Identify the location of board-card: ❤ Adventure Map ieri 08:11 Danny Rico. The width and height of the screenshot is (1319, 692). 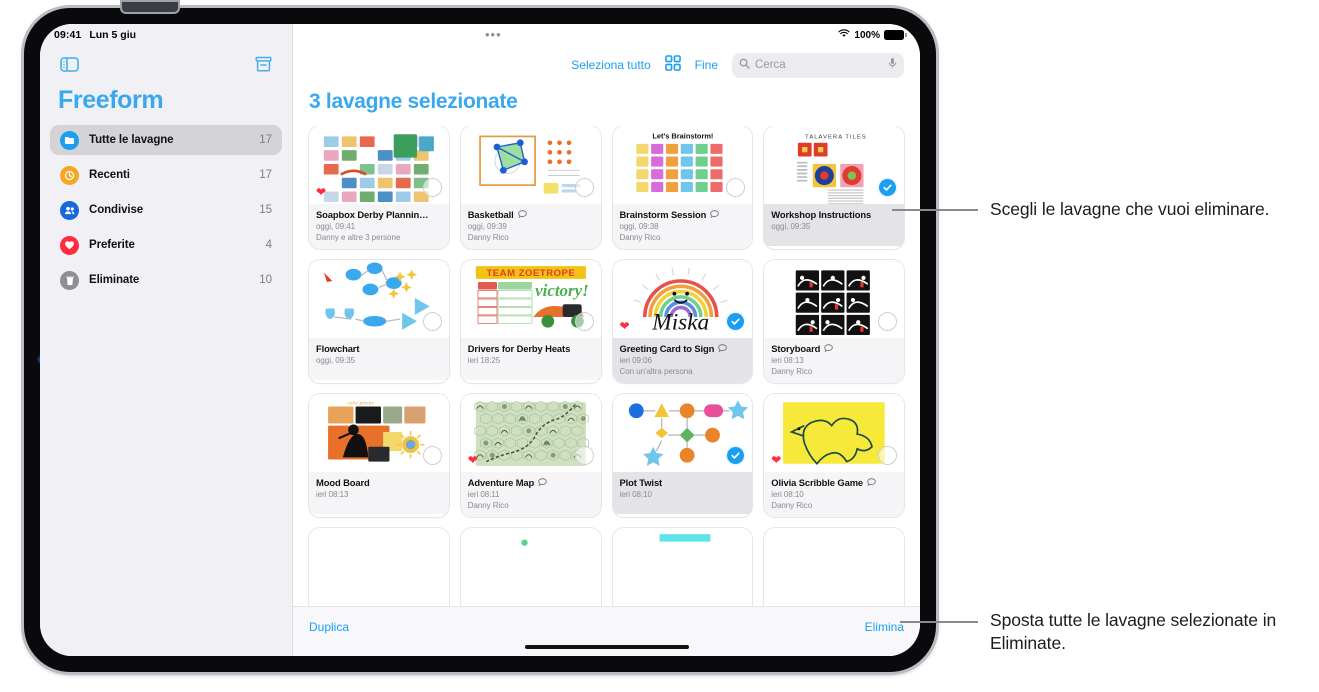
(530, 455).